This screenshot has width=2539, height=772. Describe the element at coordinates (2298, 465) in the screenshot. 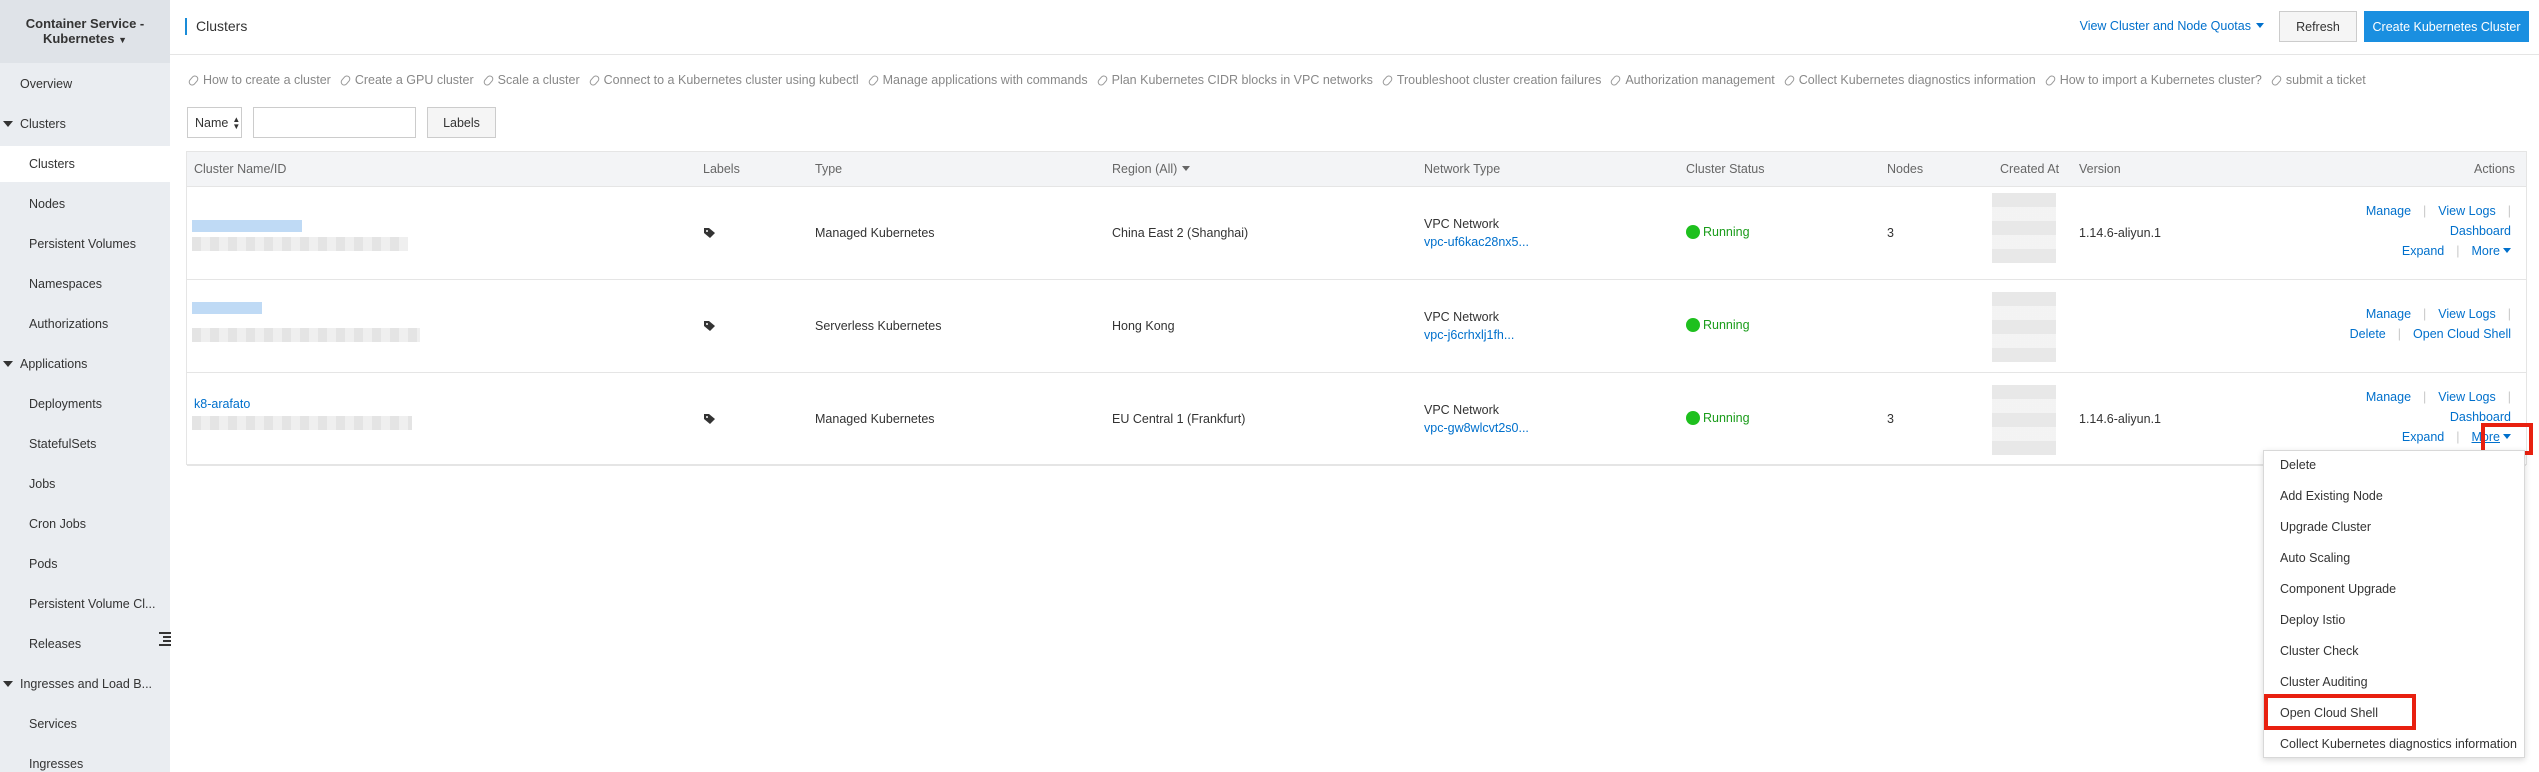

I see `menu-item-delete: Delete` at that location.